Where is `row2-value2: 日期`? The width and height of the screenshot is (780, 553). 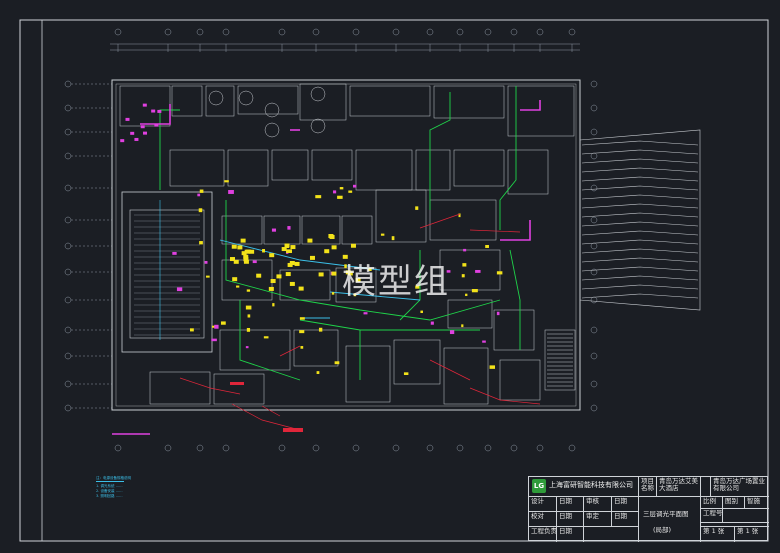
row2-value2: 日期 is located at coordinates (625, 519).